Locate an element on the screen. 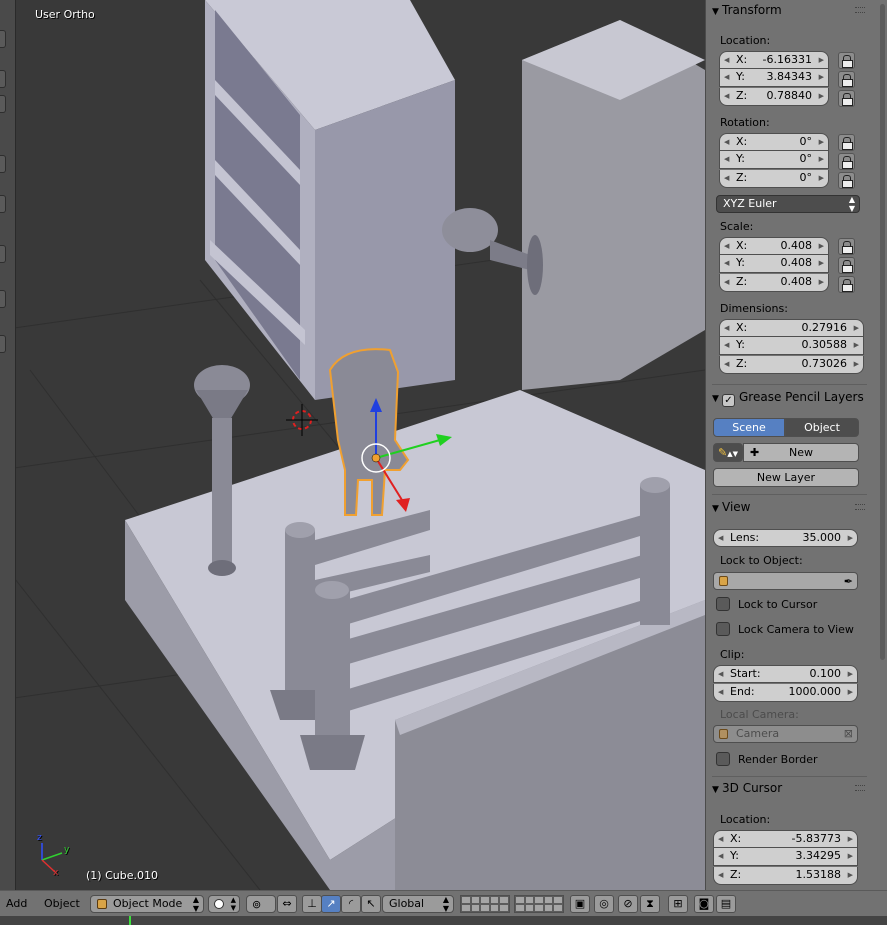 This screenshot has width=887, height=925. transform-panel-header: ▼ Transform is located at coordinates (790, 10).